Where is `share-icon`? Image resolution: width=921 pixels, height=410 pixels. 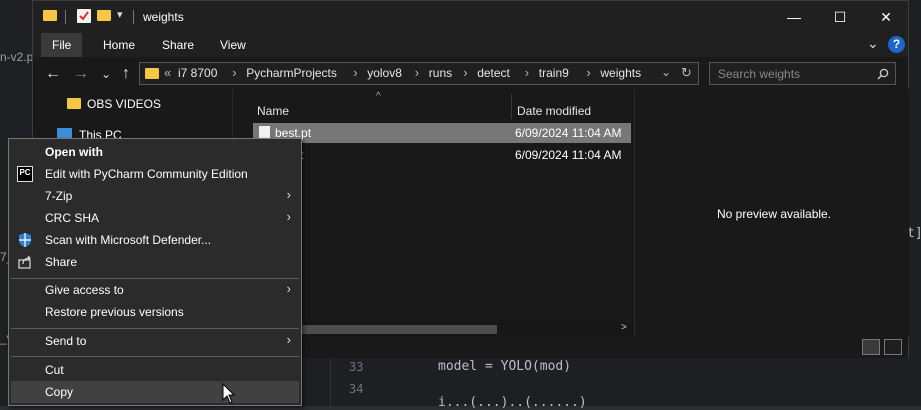 share-icon is located at coordinates (24, 262).